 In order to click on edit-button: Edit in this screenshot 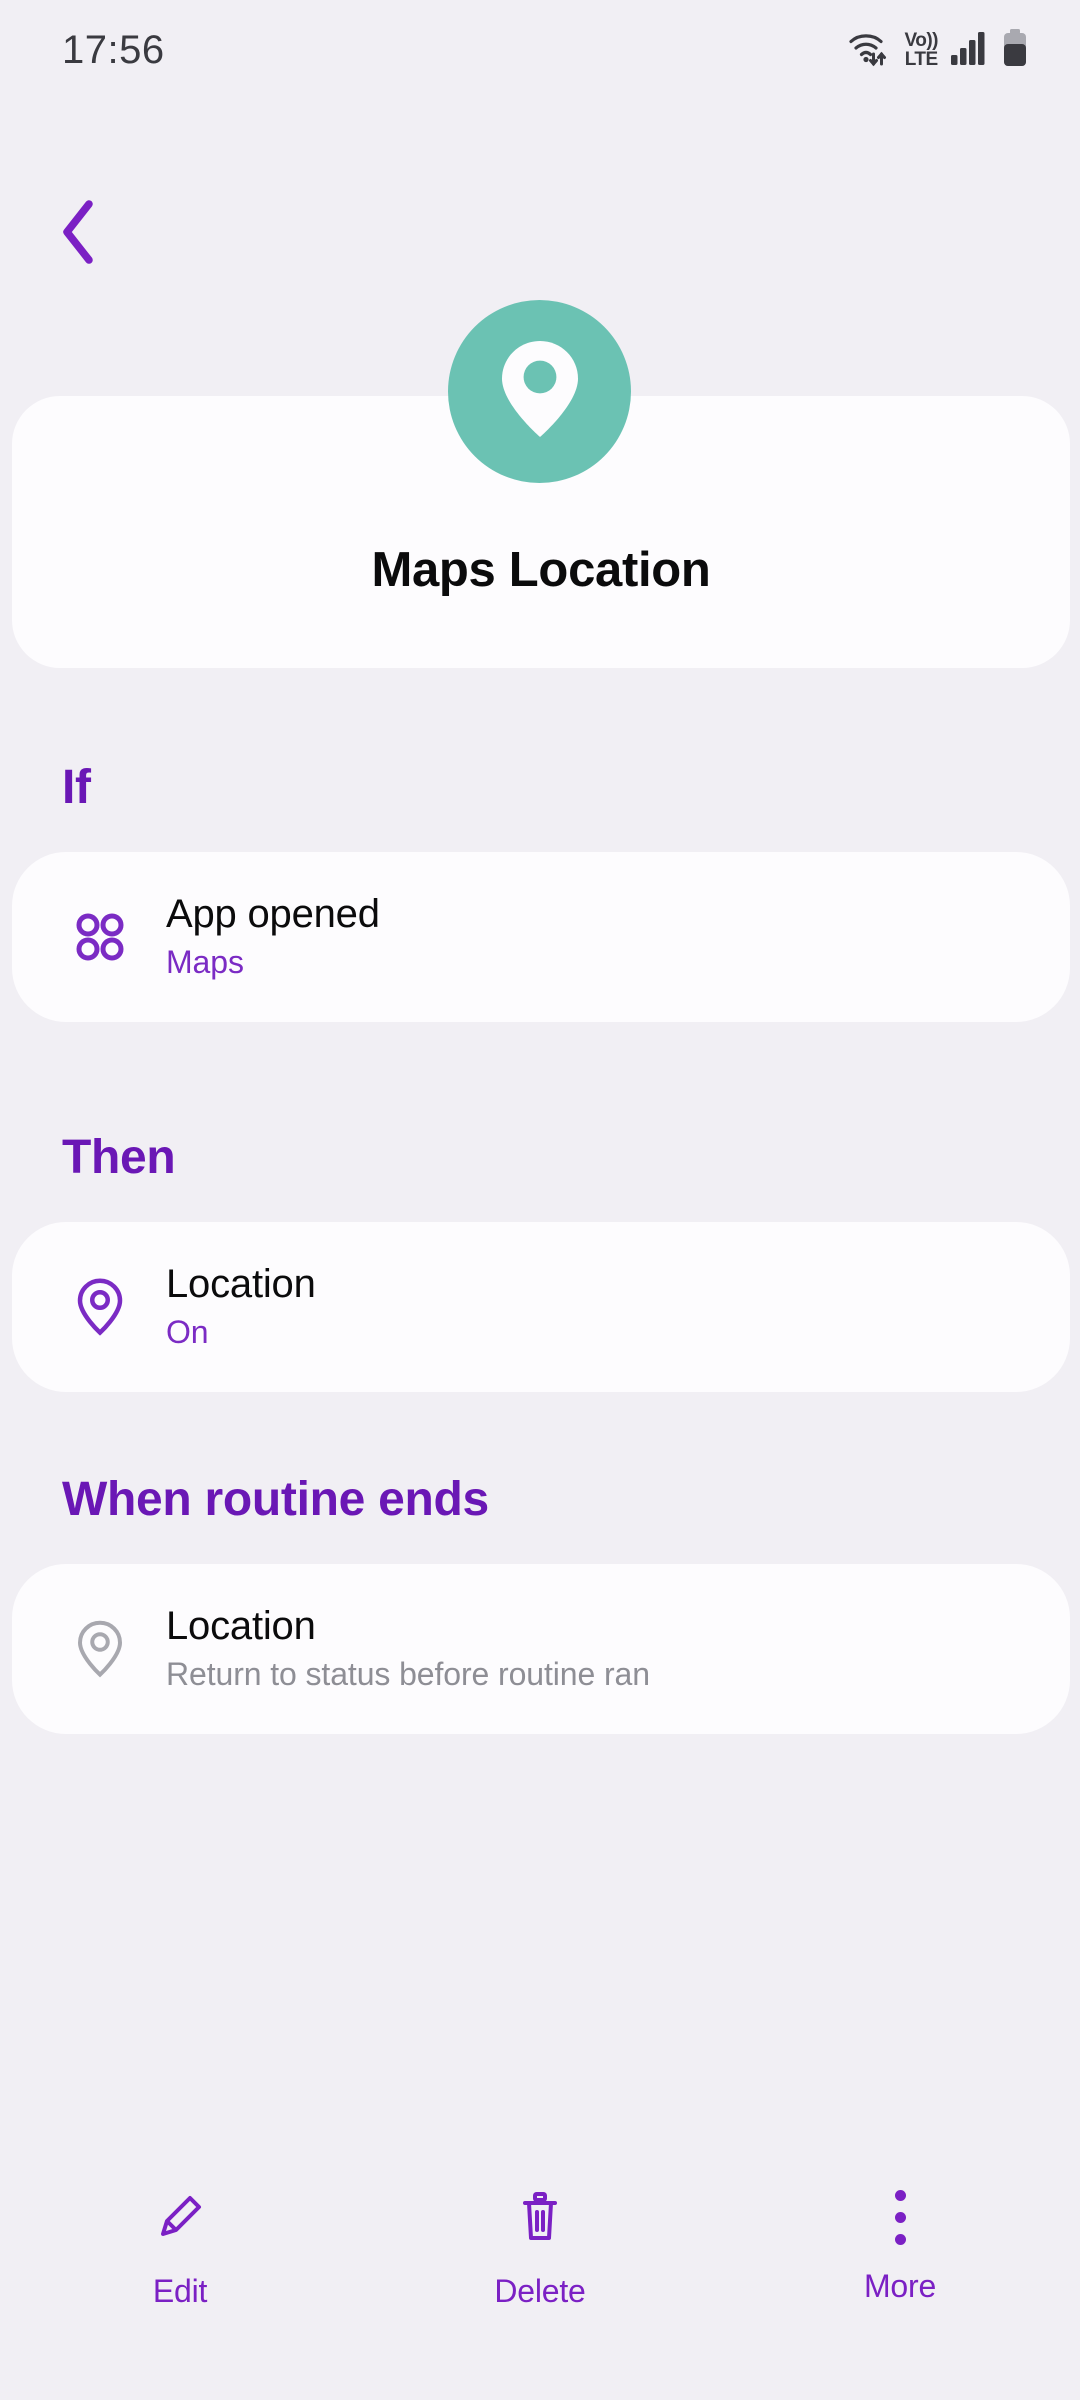, I will do `click(180, 2249)`.